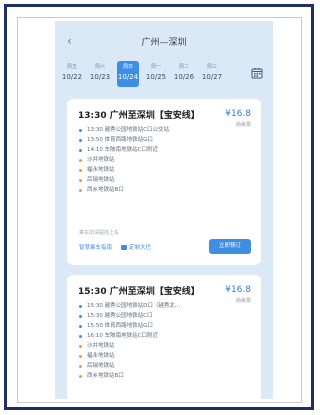 The image size is (320, 415). Describe the element at coordinates (95, 247) in the screenshot. I see `guide-link: 智慧乘车指南` at that location.